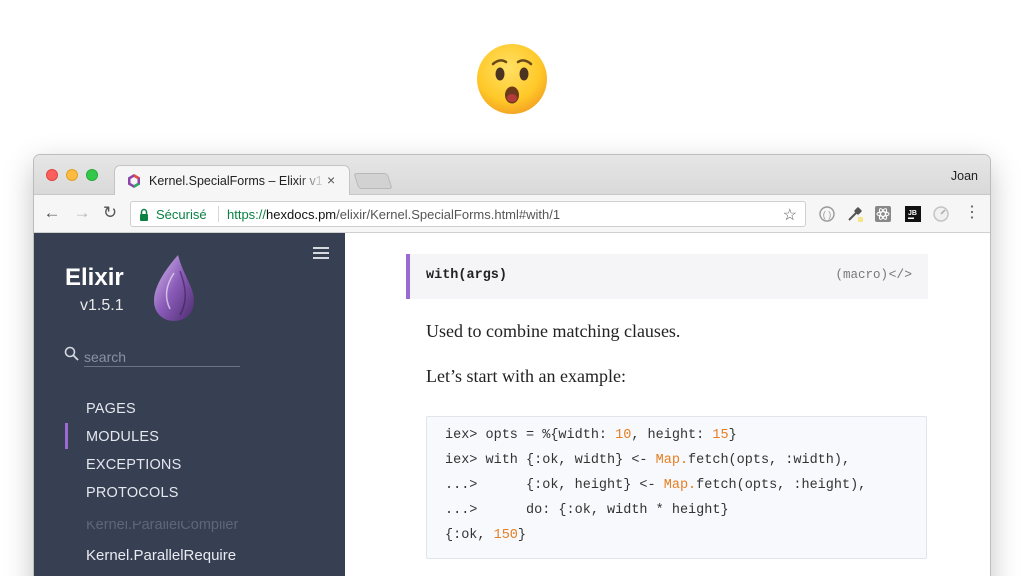 This screenshot has width=1024, height=576. What do you see at coordinates (102, 305) in the screenshot?
I see `project-version: v1.5.1` at bounding box center [102, 305].